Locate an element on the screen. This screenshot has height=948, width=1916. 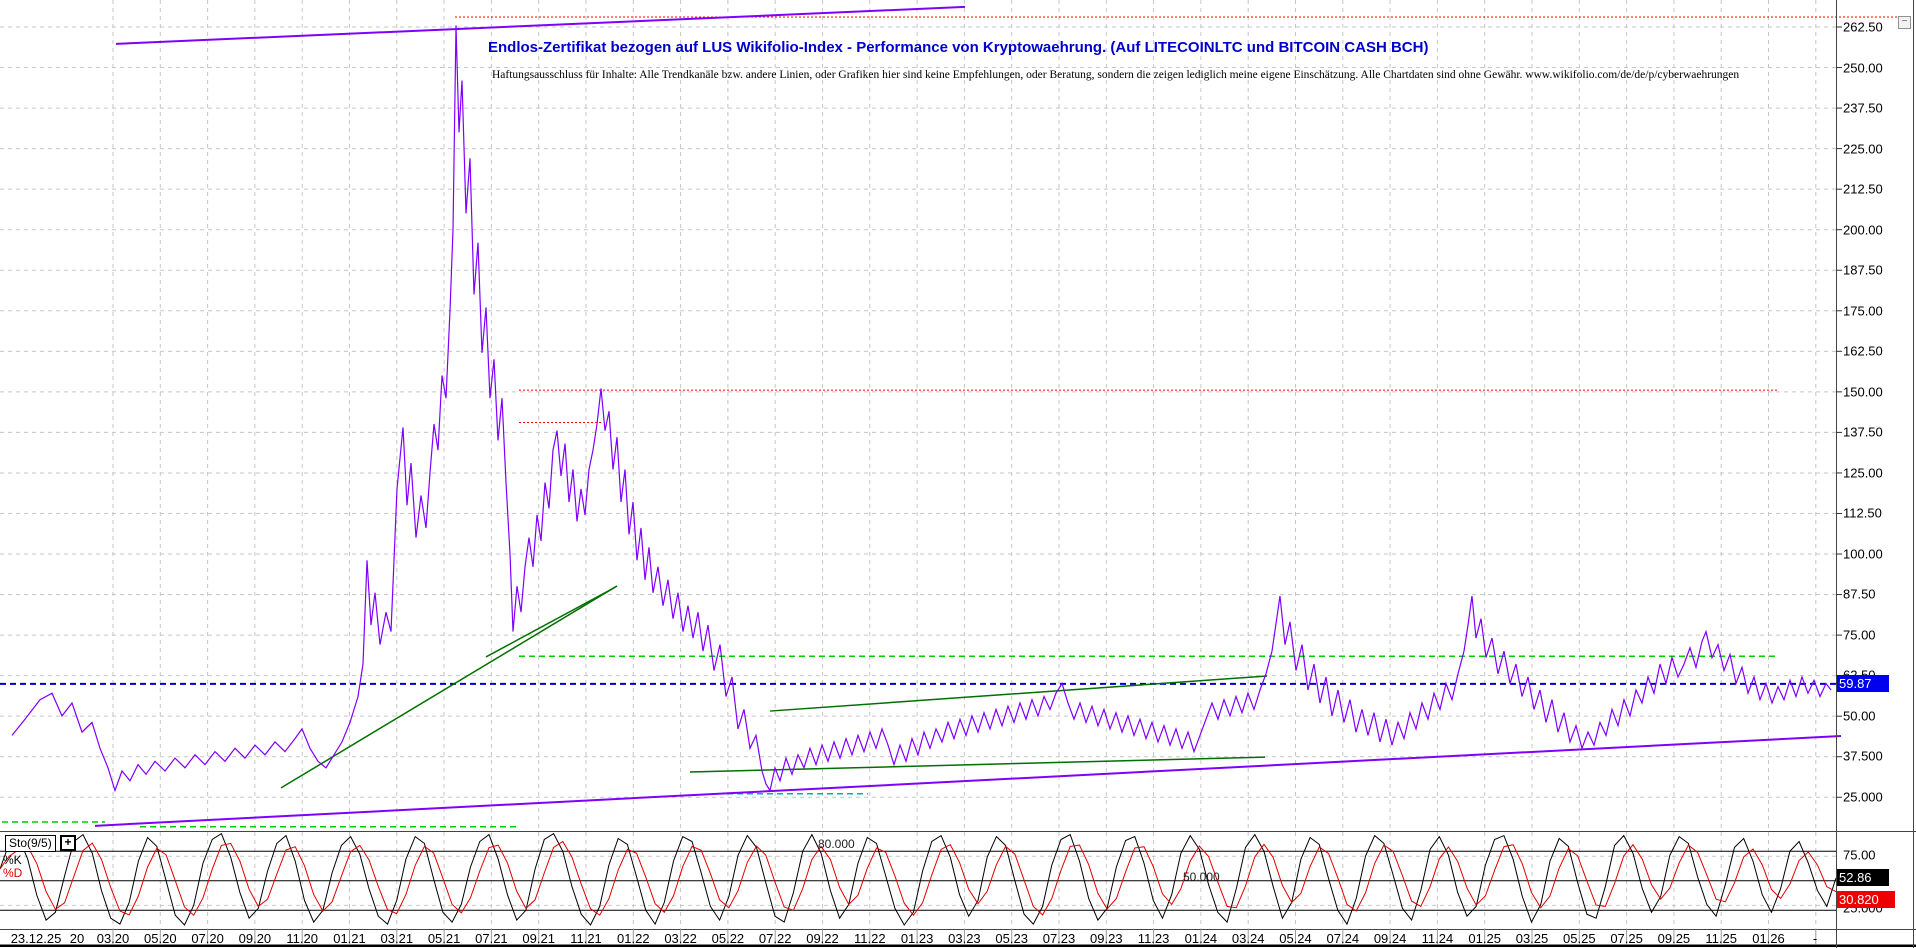
current-price-badge: 59.87 is located at coordinates (1863, 683).